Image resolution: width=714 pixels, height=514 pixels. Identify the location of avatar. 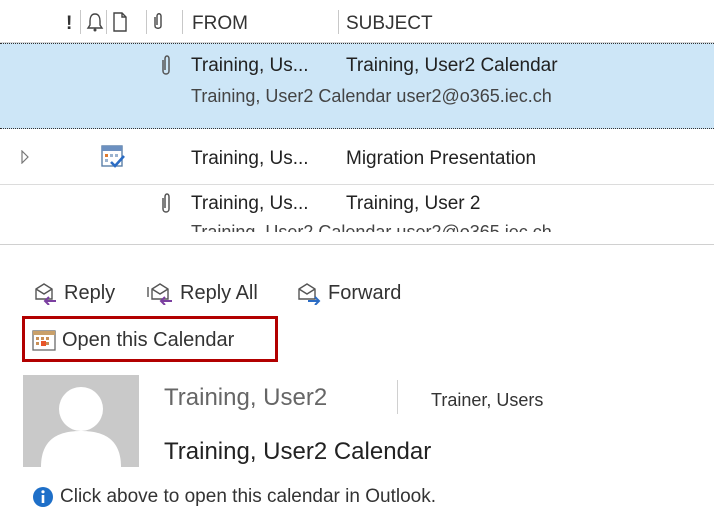
(81, 421).